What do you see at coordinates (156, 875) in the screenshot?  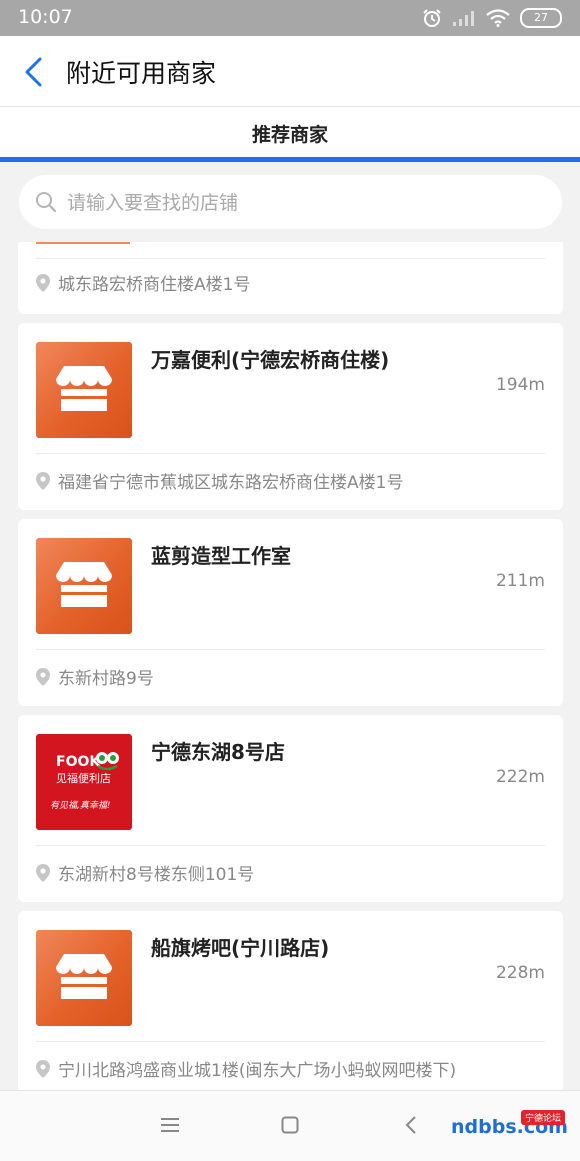 I see `merchant-address: 东湖新村8号楼东侧101号` at bounding box center [156, 875].